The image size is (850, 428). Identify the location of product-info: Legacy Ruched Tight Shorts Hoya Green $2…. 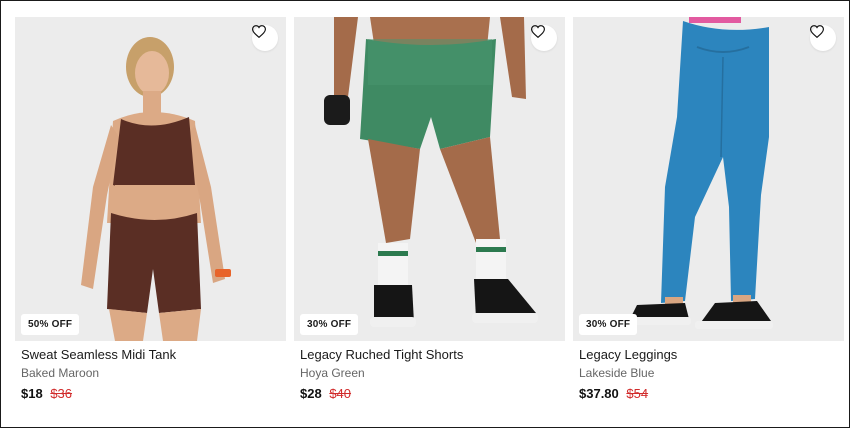
(429, 371).